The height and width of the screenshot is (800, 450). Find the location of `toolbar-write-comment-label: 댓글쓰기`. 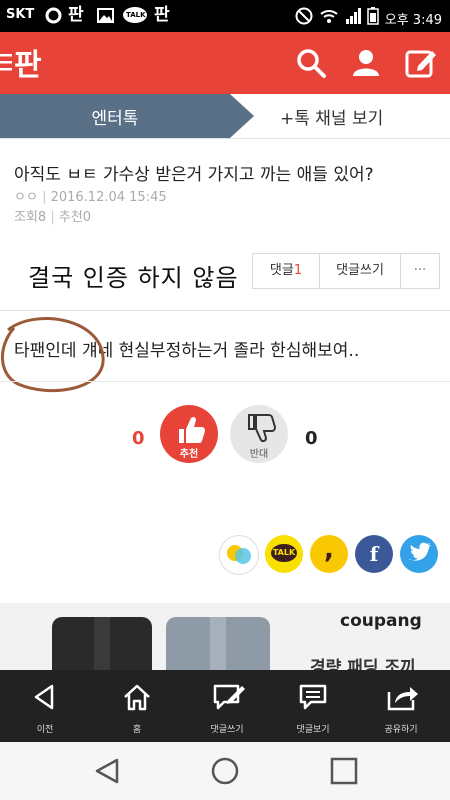

toolbar-write-comment-label: 댓글쓰기 is located at coordinates (227, 730).